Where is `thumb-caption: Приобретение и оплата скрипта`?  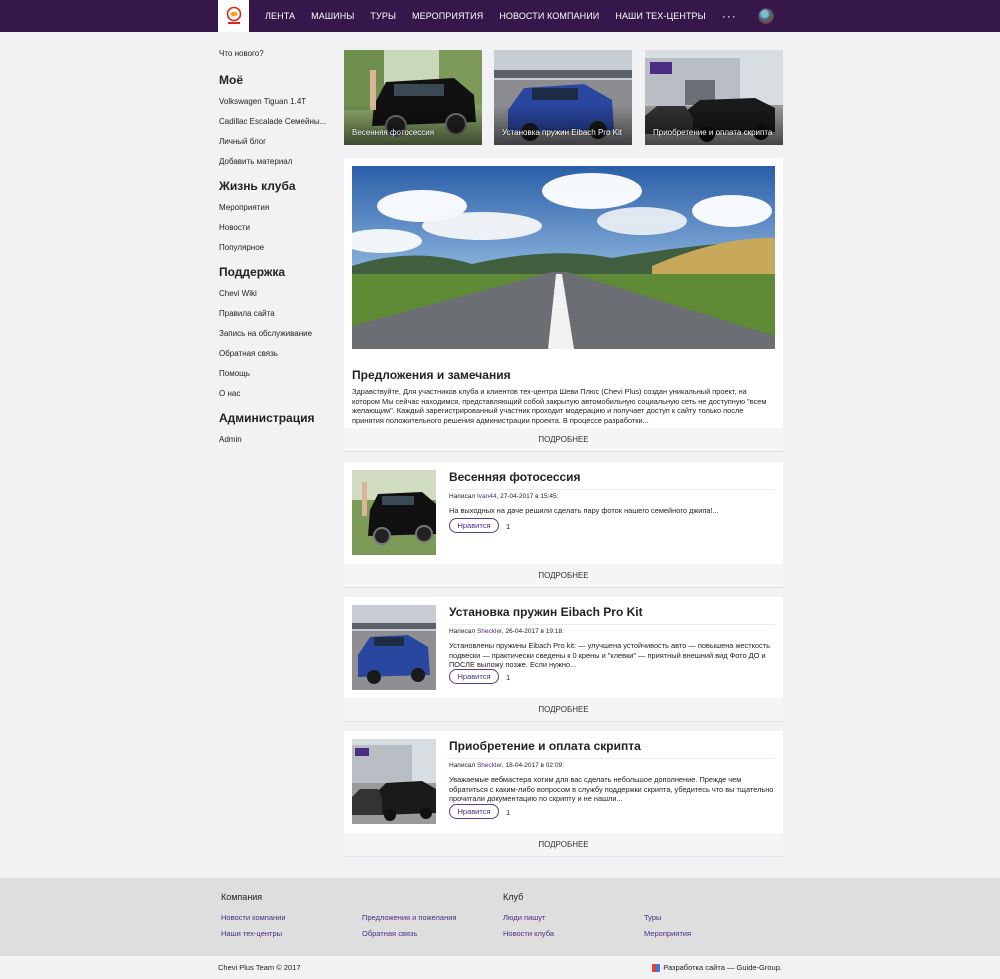
thumb-caption: Приобретение и оплата скрипта is located at coordinates (713, 132).